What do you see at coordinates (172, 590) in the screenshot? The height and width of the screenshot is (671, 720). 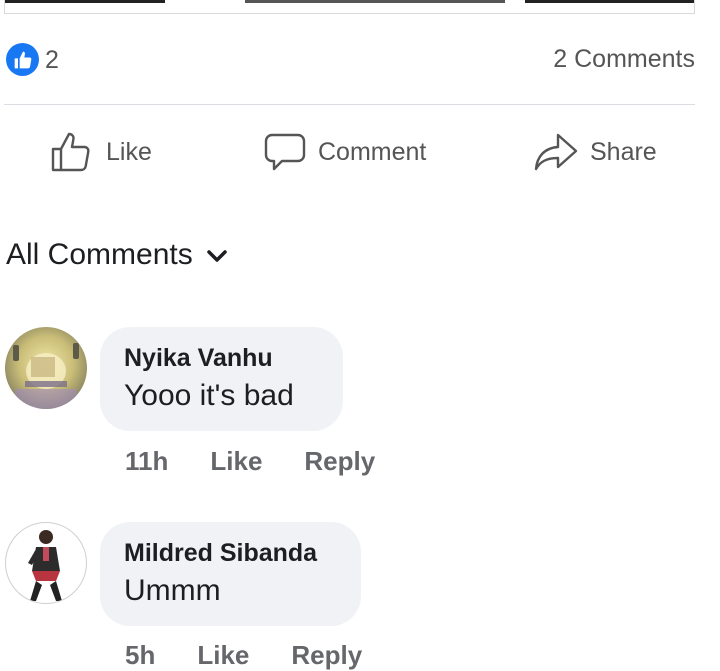 I see `comment-text: Ummm` at bounding box center [172, 590].